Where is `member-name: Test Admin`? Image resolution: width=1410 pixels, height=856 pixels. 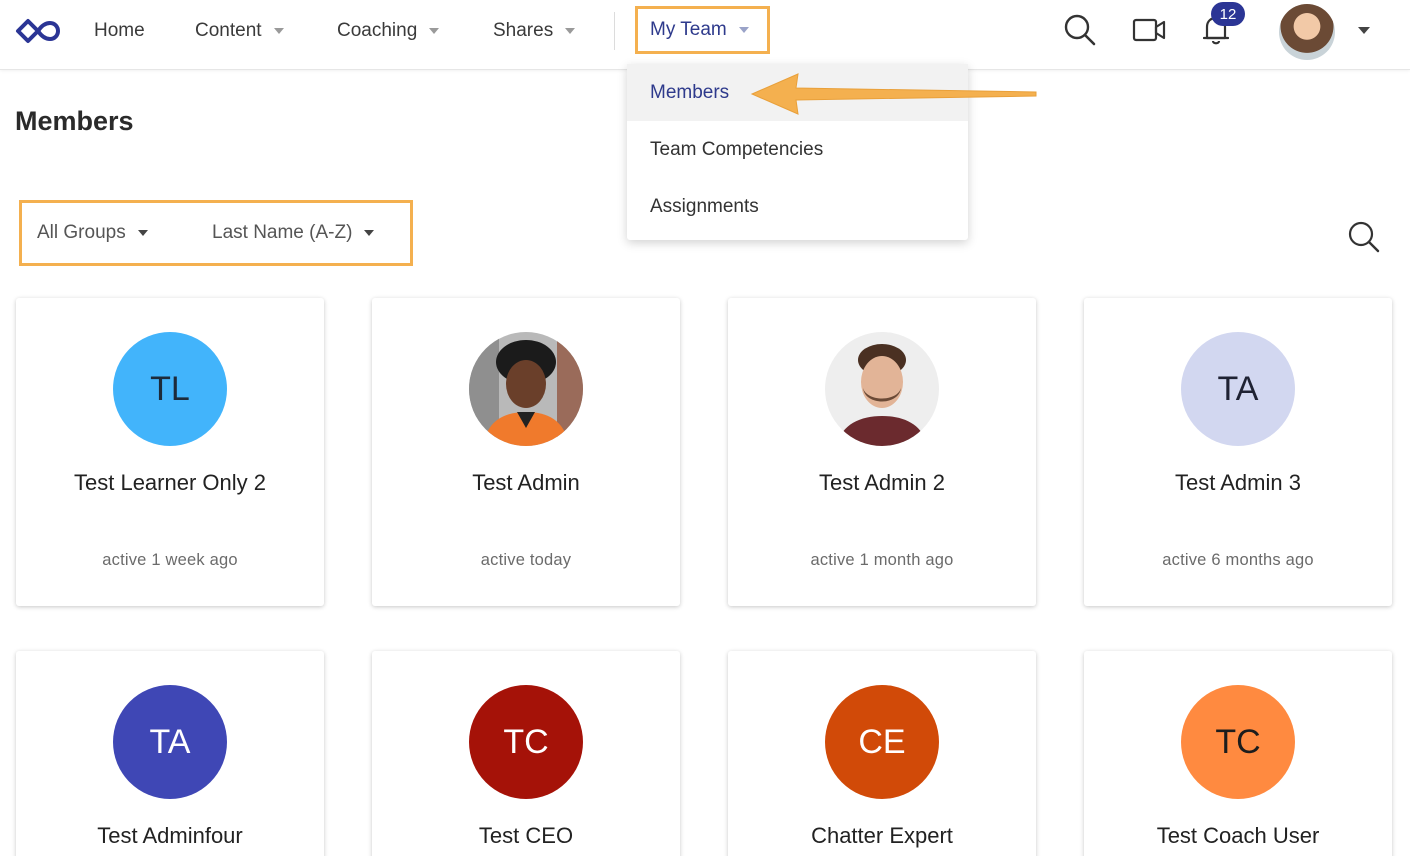 member-name: Test Admin is located at coordinates (526, 482).